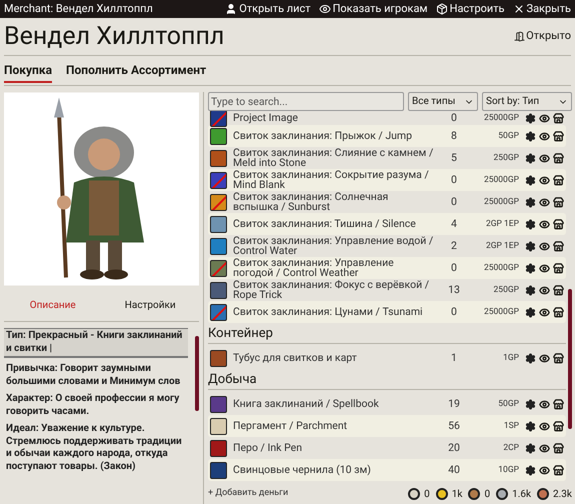 The width and height of the screenshot is (575, 504). I want to click on item-name: Тубус для свитков и карт, so click(295, 358).